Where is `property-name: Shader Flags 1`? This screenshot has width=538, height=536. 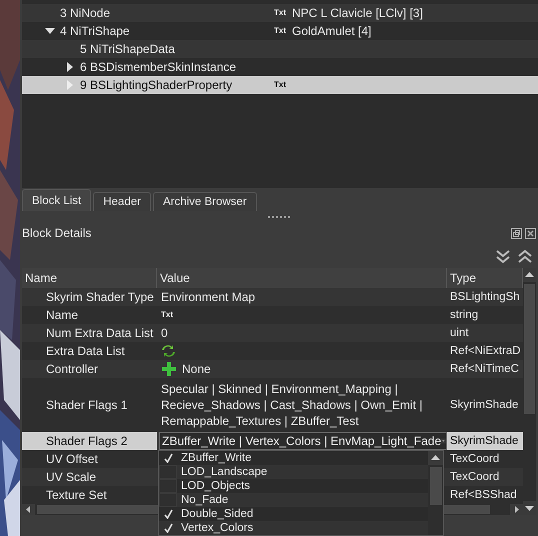 property-name: Shader Flags 1 is located at coordinates (89, 405).